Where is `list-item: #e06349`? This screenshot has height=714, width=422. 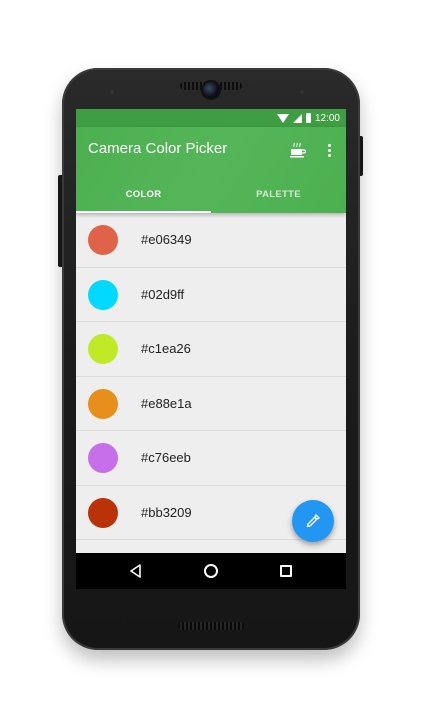 list-item: #e06349 is located at coordinates (211, 240).